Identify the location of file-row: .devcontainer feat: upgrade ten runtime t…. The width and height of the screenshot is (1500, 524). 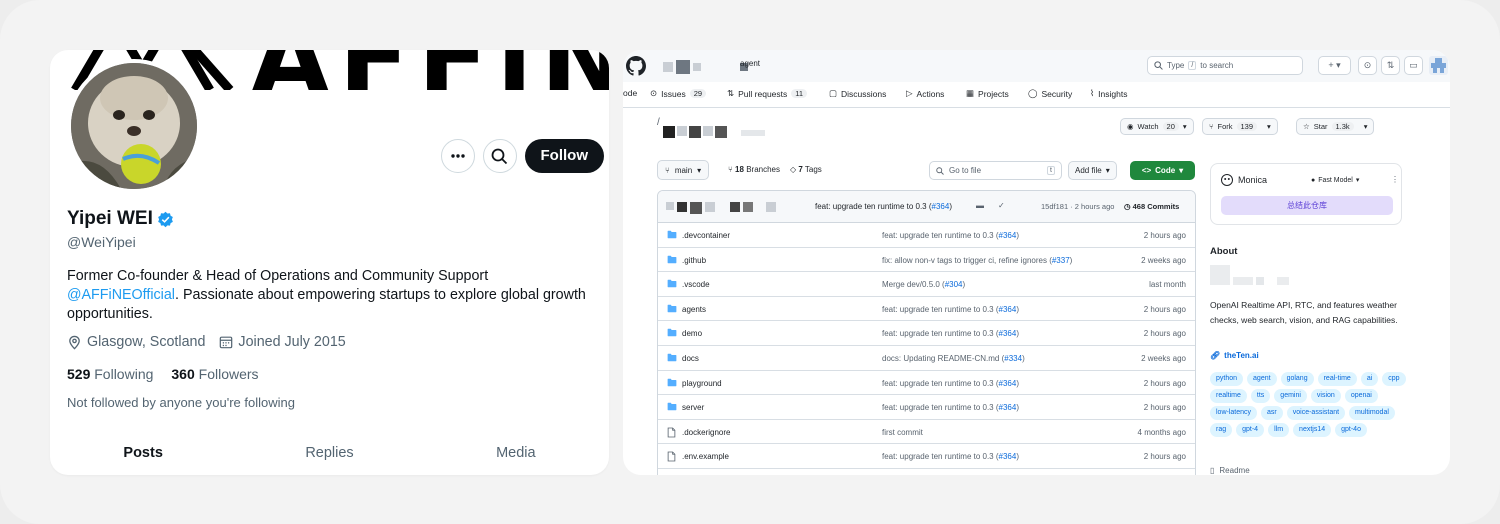
(926, 235).